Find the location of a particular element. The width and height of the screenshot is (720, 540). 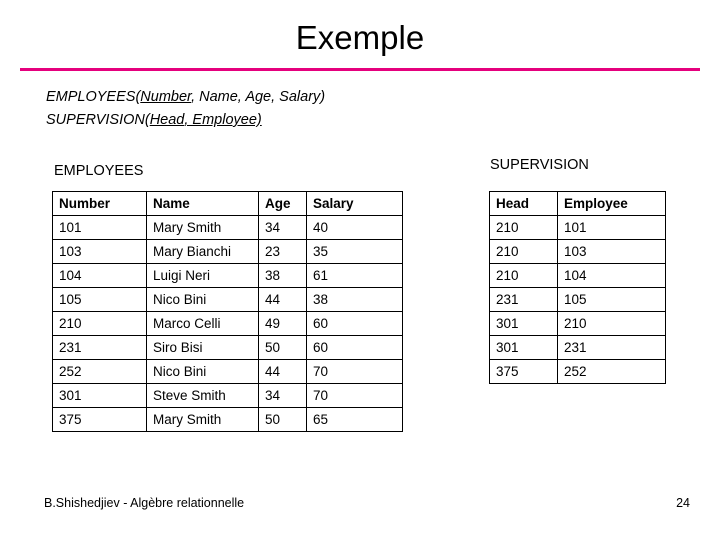

table-row: 210 Marco Celli 49 60 is located at coordinates (227, 323).